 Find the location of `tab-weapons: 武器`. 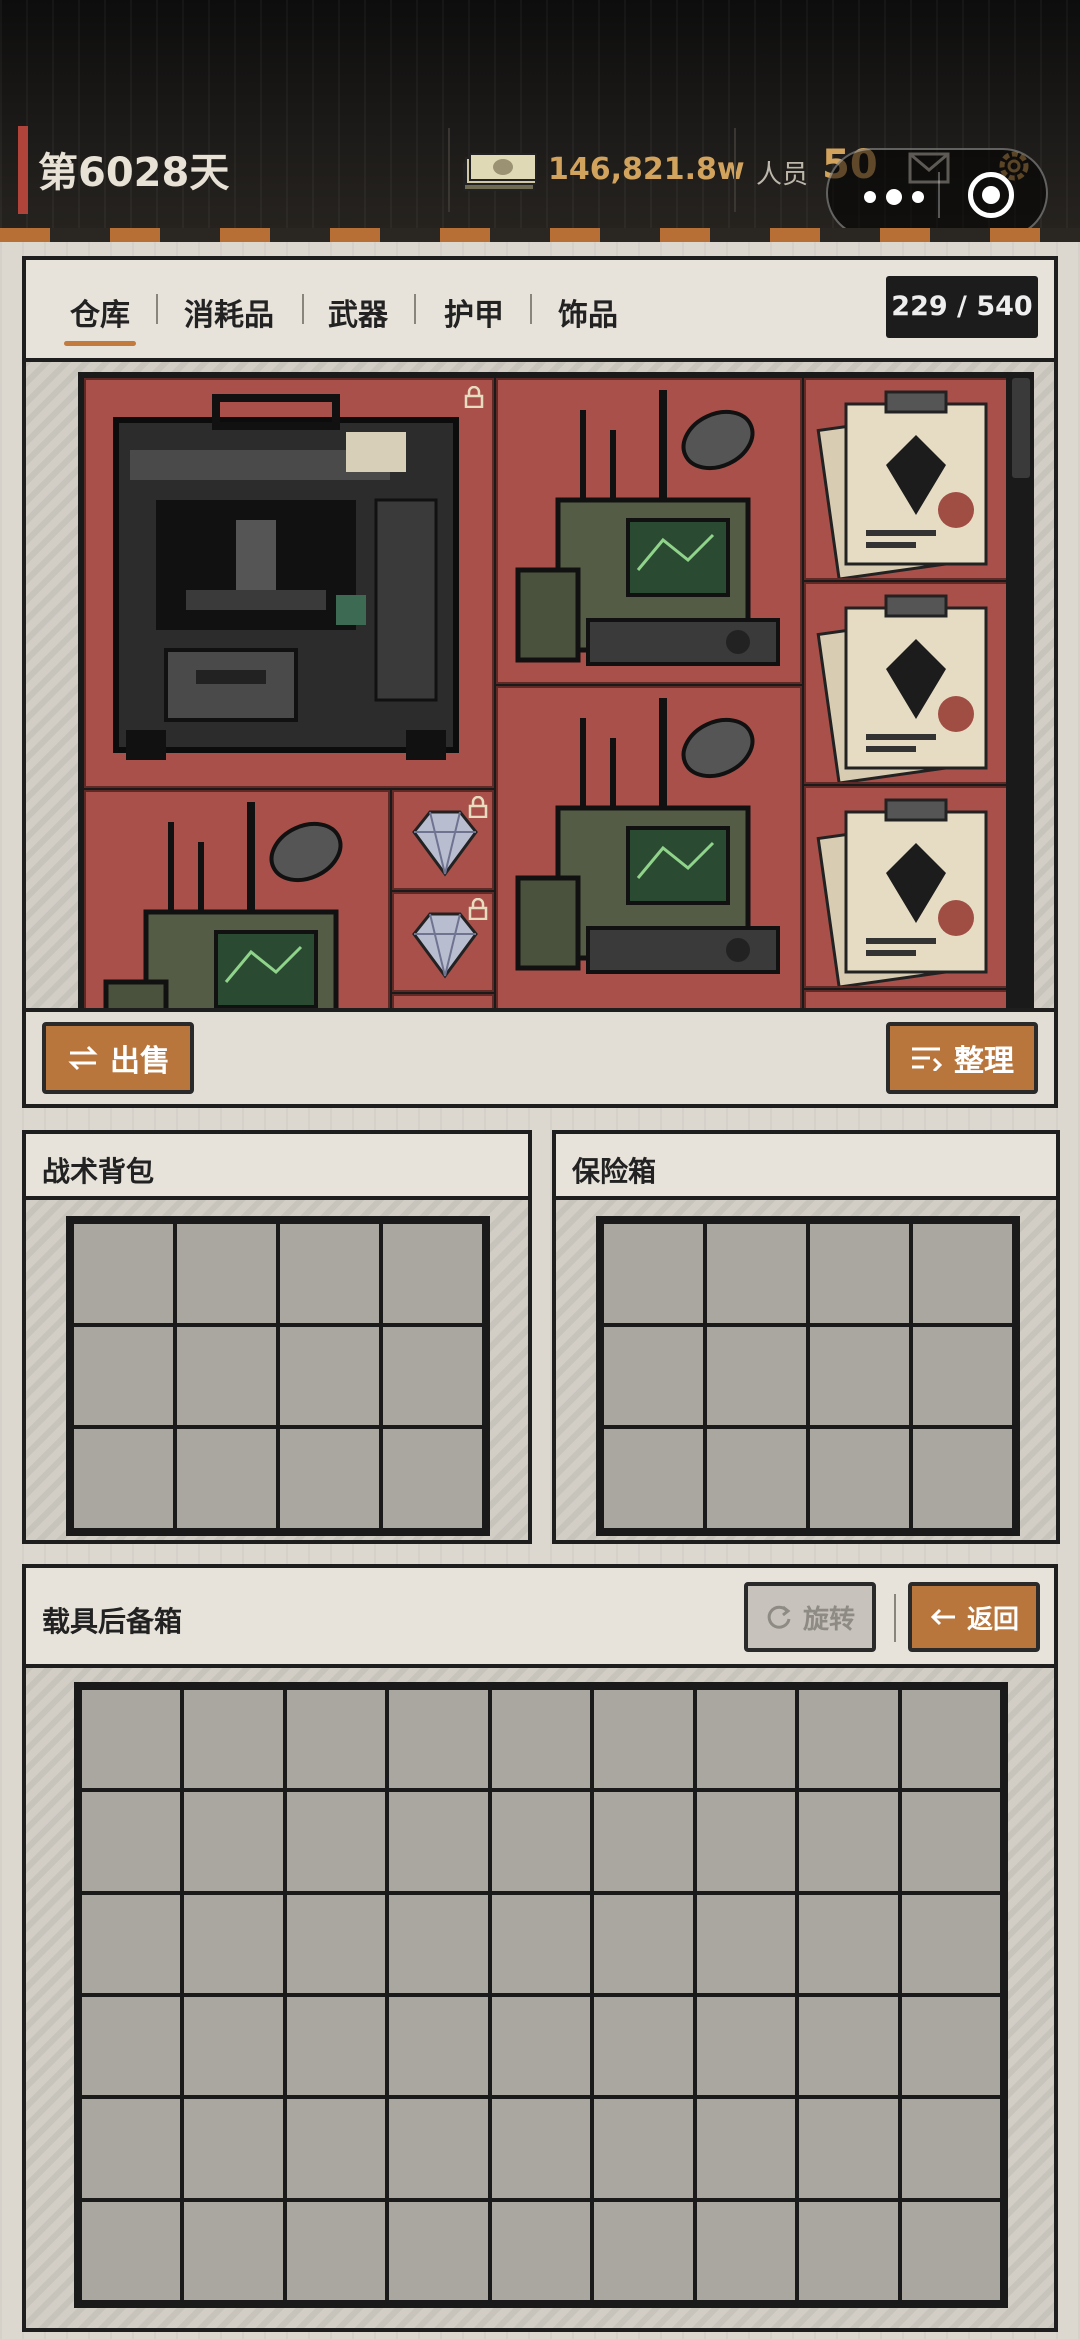

tab-weapons: 武器 is located at coordinates (358, 312).